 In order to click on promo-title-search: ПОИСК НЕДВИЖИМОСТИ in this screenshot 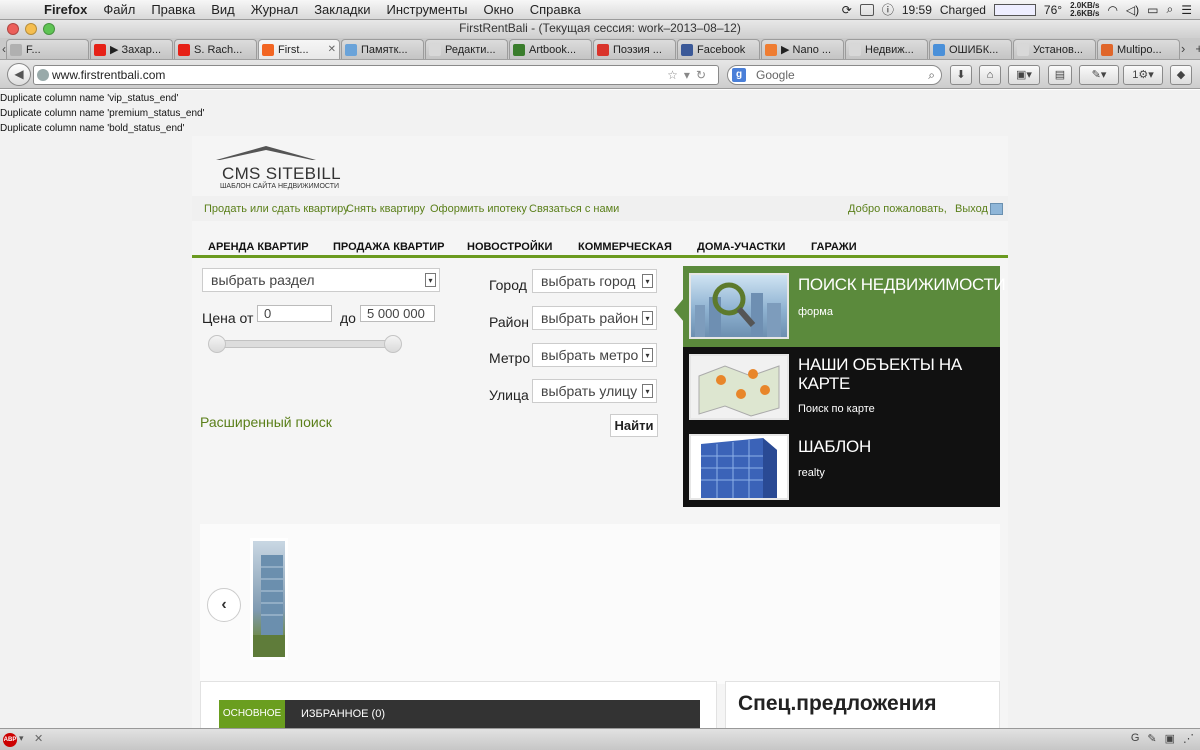, I will do `click(902, 284)`.